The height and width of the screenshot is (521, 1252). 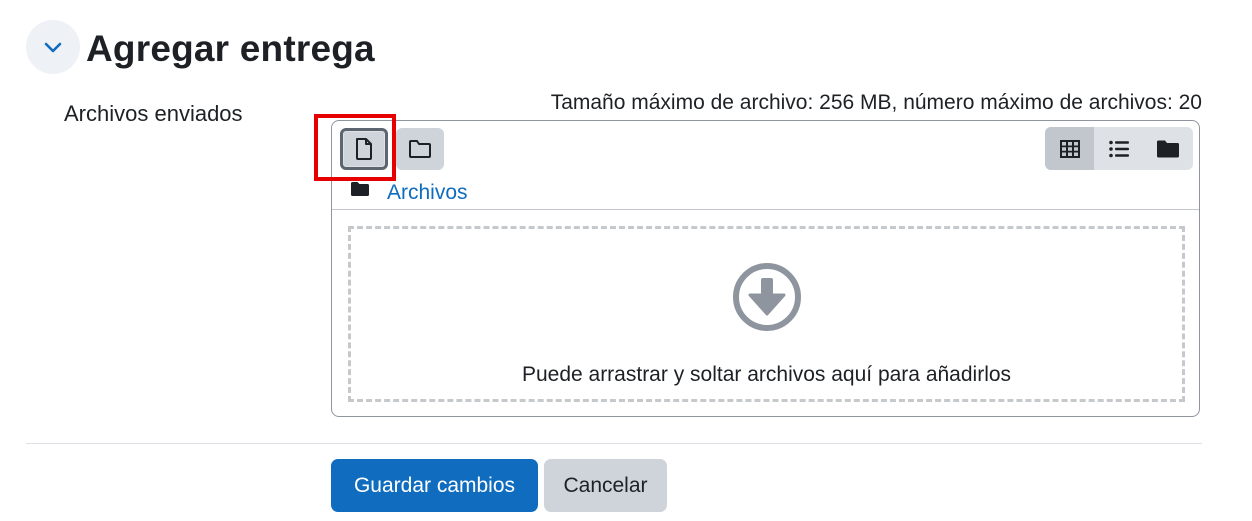 What do you see at coordinates (230, 48) in the screenshot?
I see `section-title: Agregar entrega` at bounding box center [230, 48].